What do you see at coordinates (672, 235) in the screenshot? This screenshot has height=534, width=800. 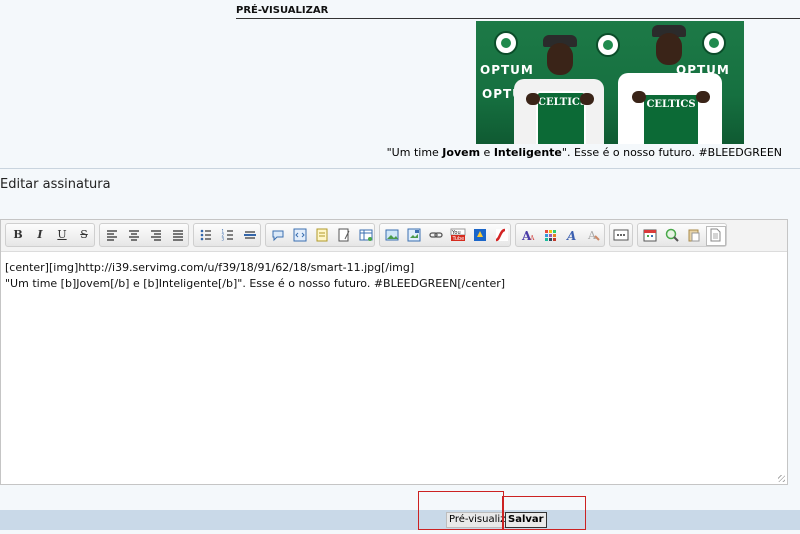 I see `preview-search-icon` at bounding box center [672, 235].